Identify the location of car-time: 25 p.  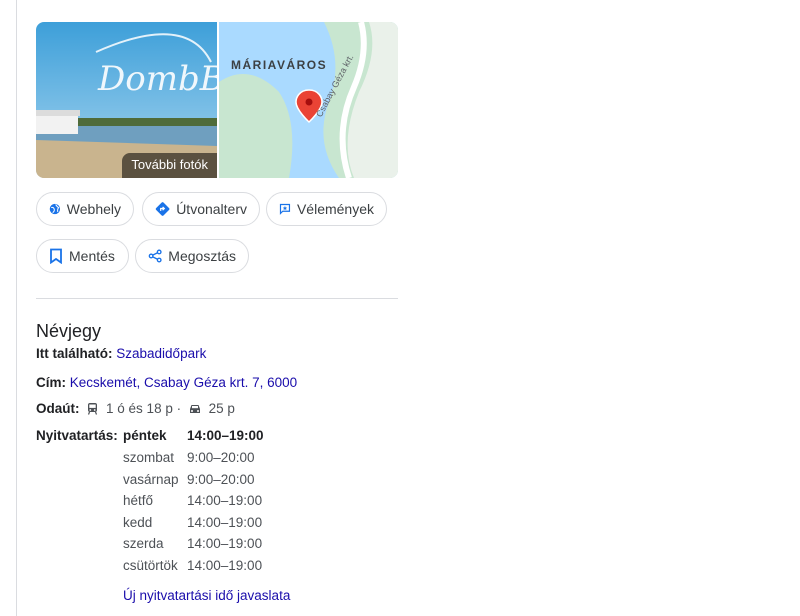
(222, 408).